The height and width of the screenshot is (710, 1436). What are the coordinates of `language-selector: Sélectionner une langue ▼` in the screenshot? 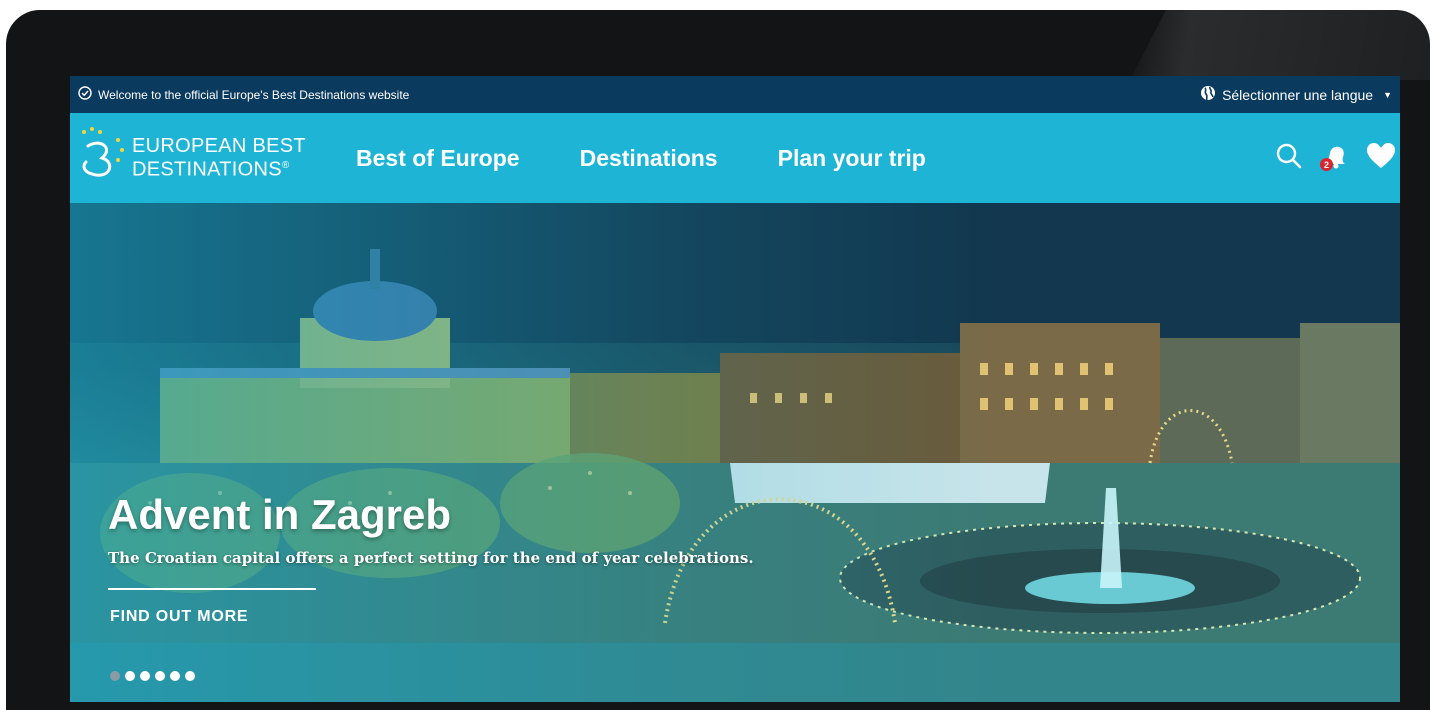 It's located at (1296, 94).